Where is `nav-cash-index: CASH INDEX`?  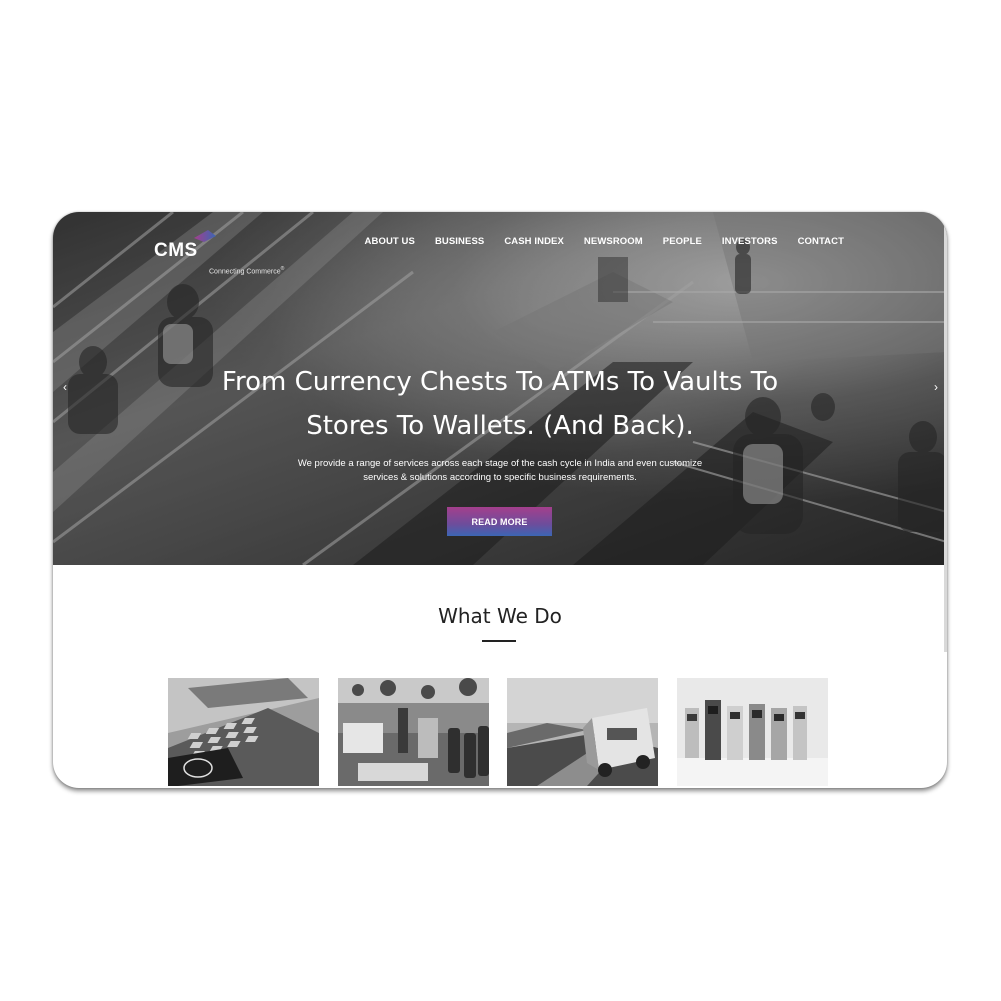 nav-cash-index: CASH INDEX is located at coordinates (534, 241).